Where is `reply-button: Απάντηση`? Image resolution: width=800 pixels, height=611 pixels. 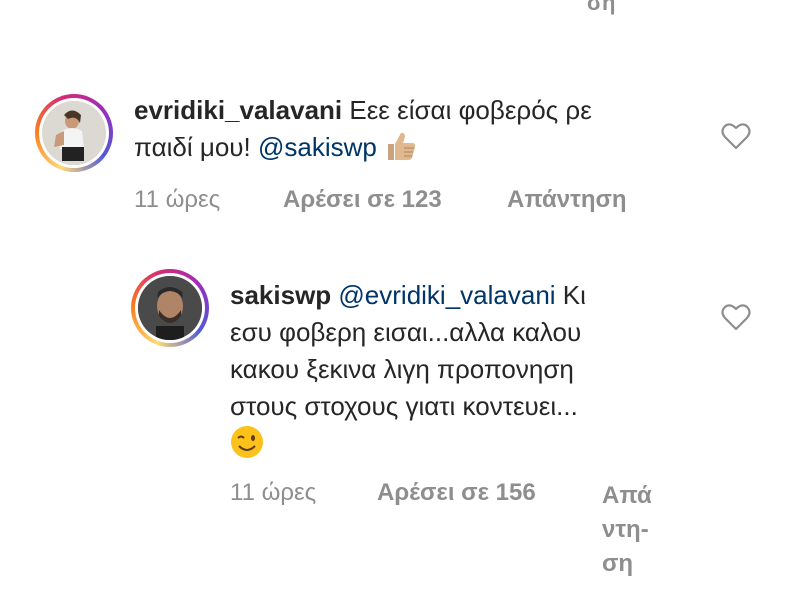
reply-button: Απάντηση is located at coordinates (567, 200).